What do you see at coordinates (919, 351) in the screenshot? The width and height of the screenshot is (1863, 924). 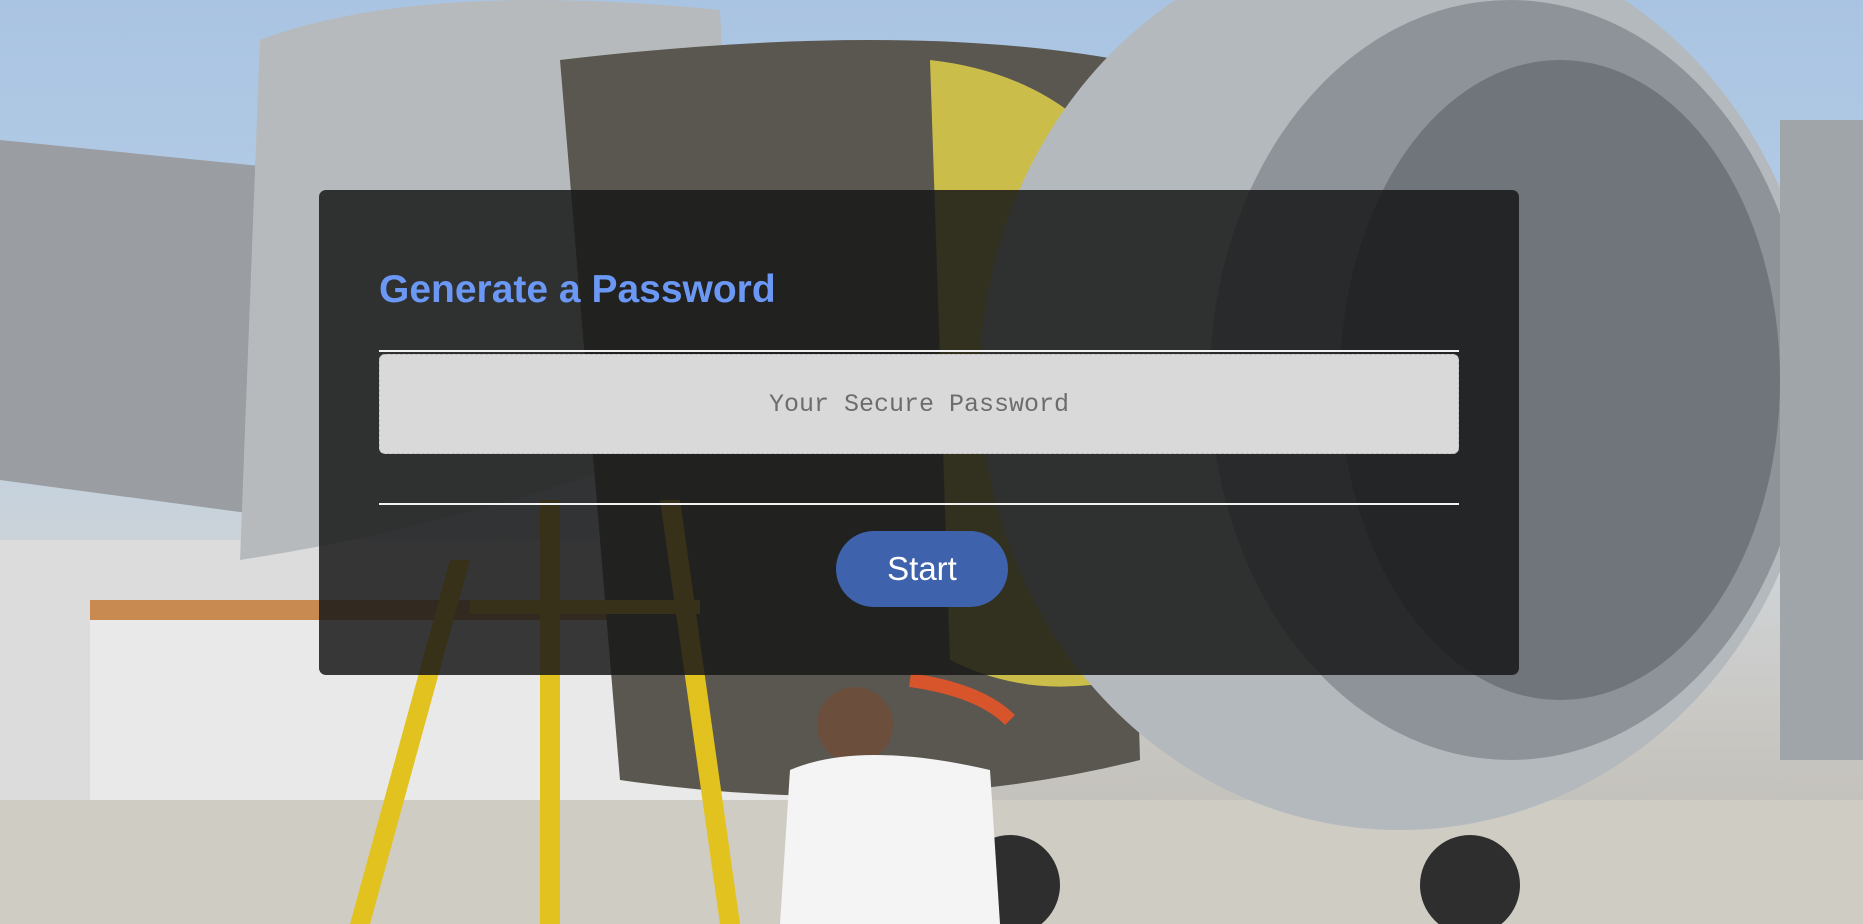 I see `top-divider` at bounding box center [919, 351].